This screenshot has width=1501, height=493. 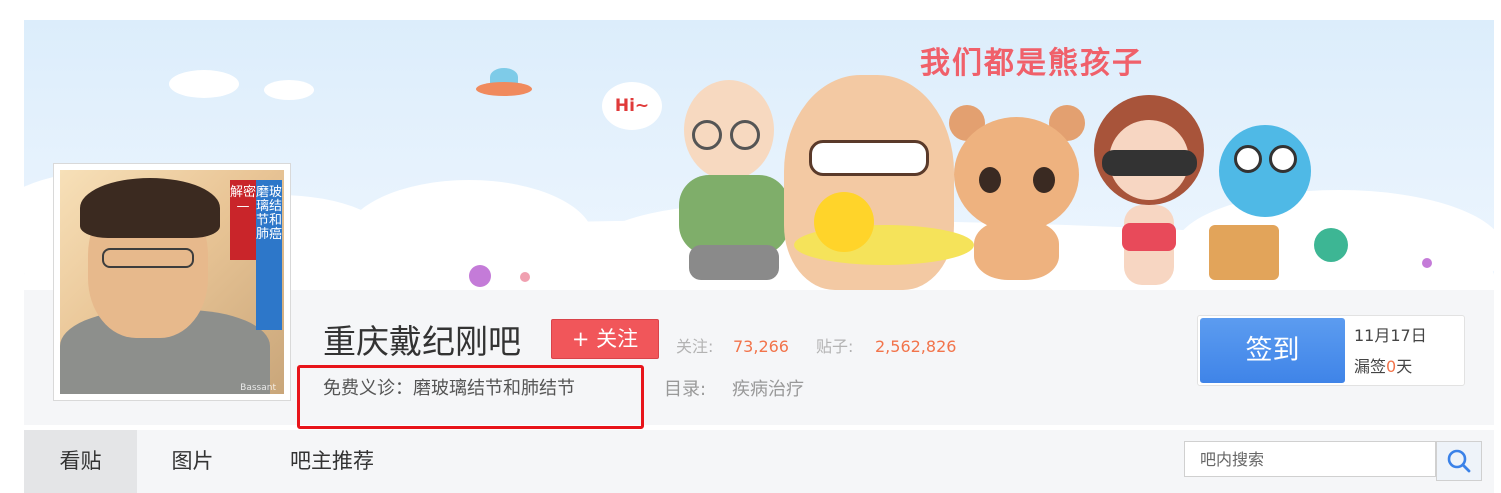 What do you see at coordinates (761, 346) in the screenshot?
I see `followers-count: 73,266` at bounding box center [761, 346].